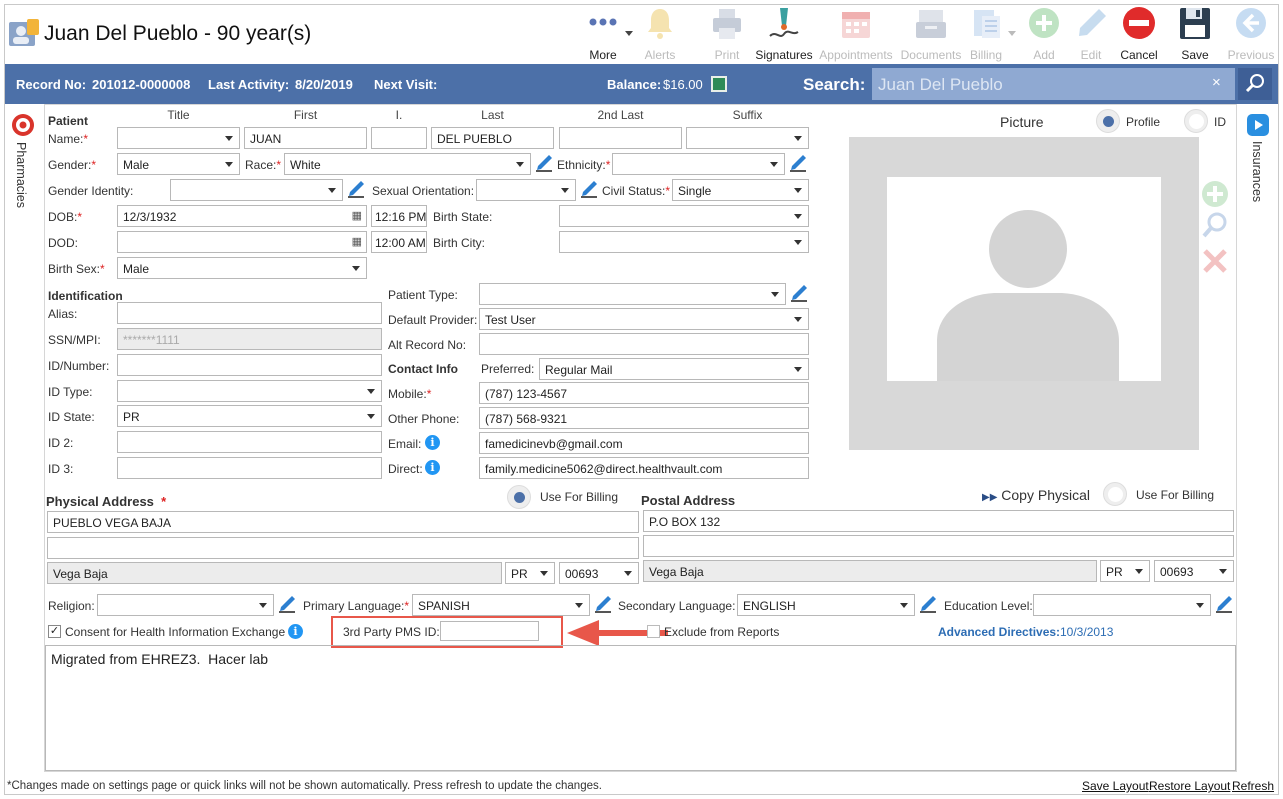 The height and width of the screenshot is (799, 1283). Describe the element at coordinates (644, 443) in the screenshot. I see `email-field: famedicinevb@gmail.com` at that location.